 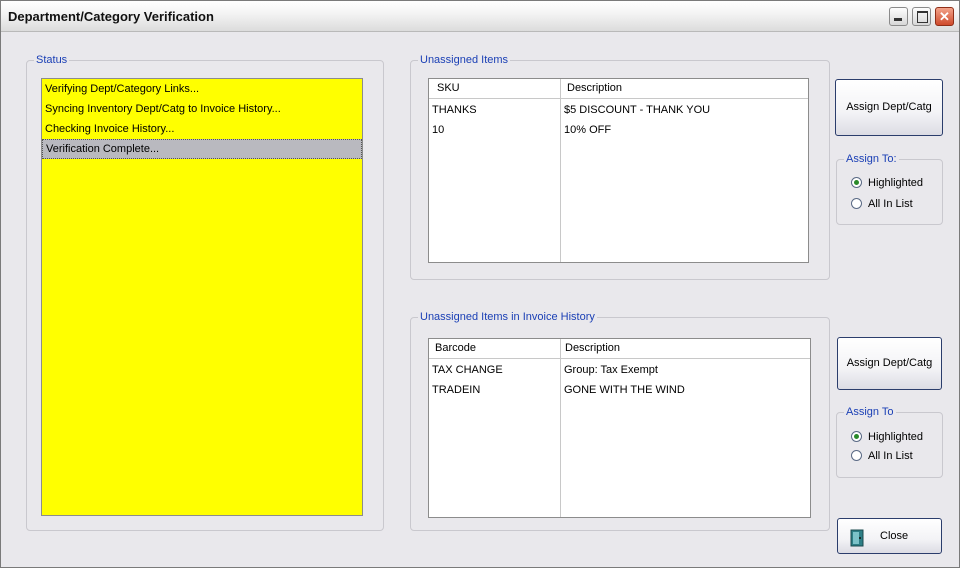 What do you see at coordinates (111, 16) in the screenshot?
I see `window-title: Department/Category Verification` at bounding box center [111, 16].